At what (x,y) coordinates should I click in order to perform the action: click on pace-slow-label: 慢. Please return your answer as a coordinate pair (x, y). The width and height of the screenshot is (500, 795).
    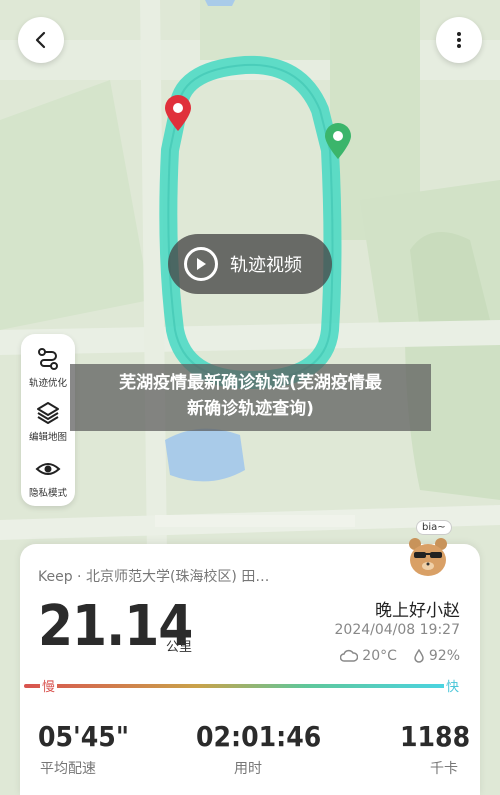
    Looking at the image, I should click on (49, 685).